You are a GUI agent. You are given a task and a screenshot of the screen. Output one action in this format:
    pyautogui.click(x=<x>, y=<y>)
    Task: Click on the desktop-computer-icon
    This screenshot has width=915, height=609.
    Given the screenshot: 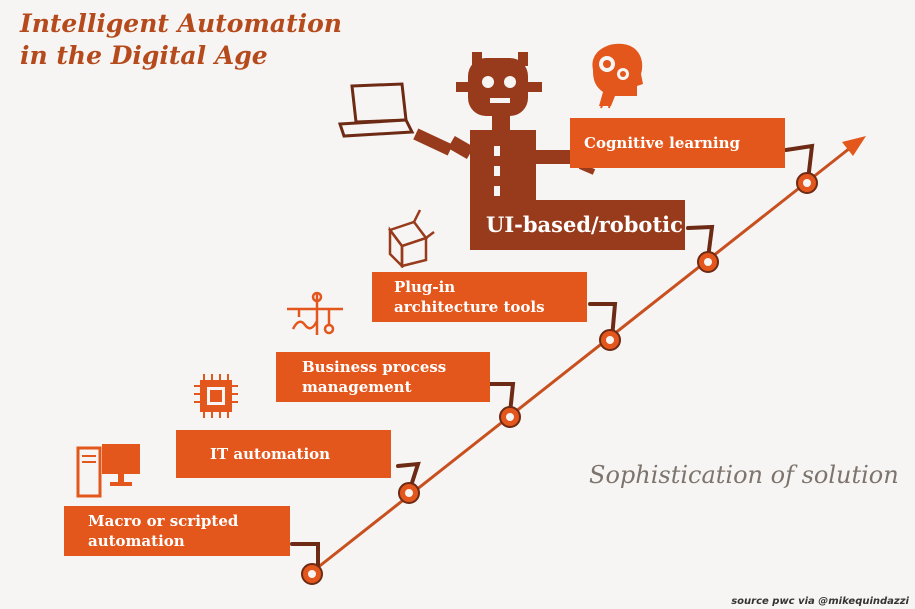 What is the action you would take?
    pyautogui.click(x=108, y=471)
    